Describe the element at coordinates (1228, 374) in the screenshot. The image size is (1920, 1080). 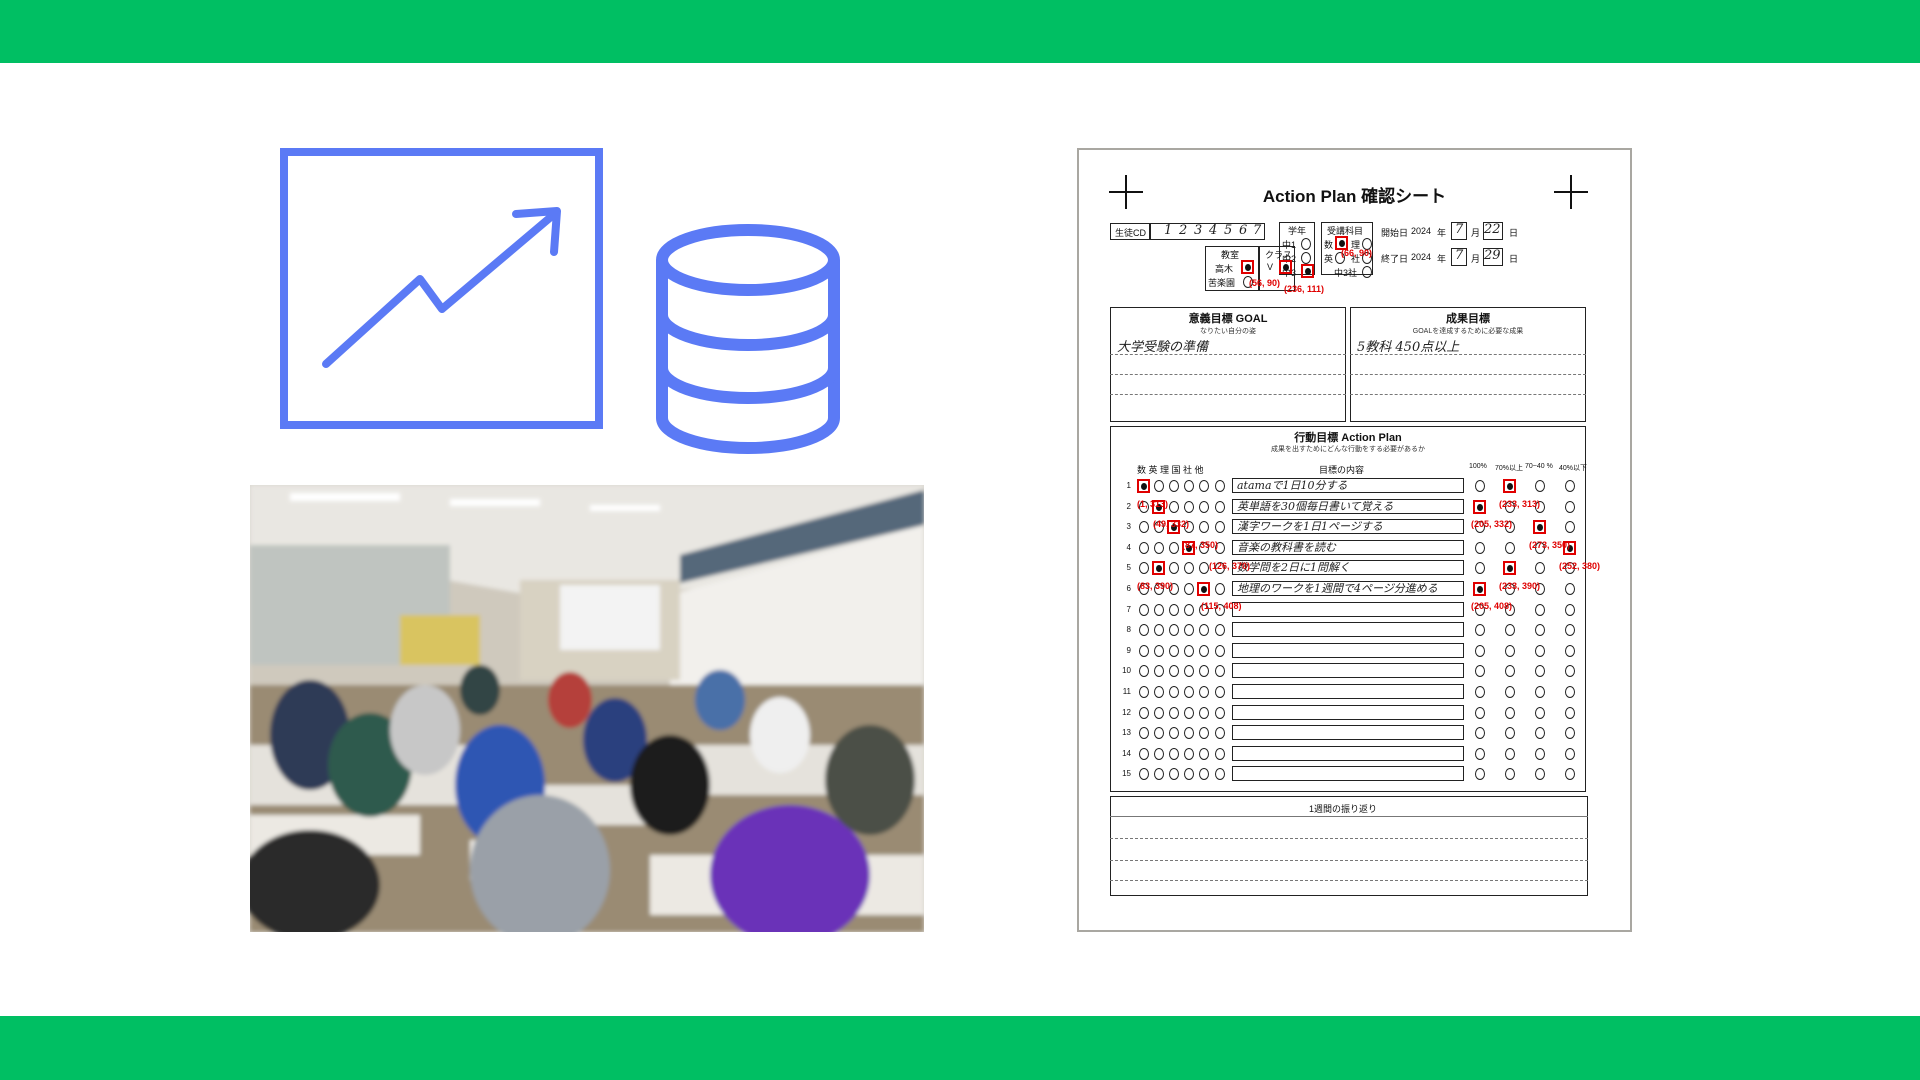
I see `goal-rule` at that location.